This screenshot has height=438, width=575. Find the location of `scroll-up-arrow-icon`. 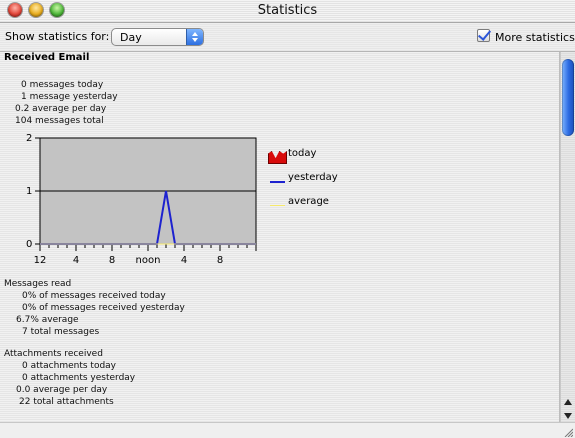

scroll-up-arrow-icon is located at coordinates (568, 402).